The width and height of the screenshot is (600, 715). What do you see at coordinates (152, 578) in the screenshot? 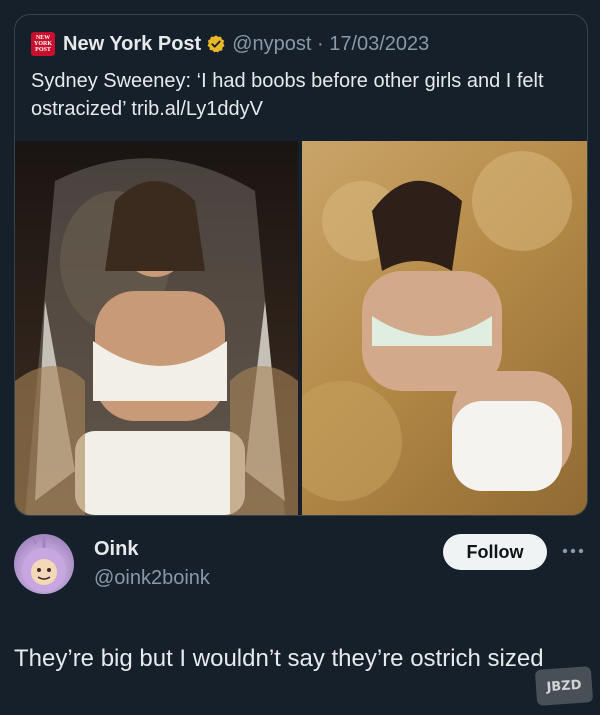
I see `reply-author-handle: @oink2boink` at bounding box center [152, 578].